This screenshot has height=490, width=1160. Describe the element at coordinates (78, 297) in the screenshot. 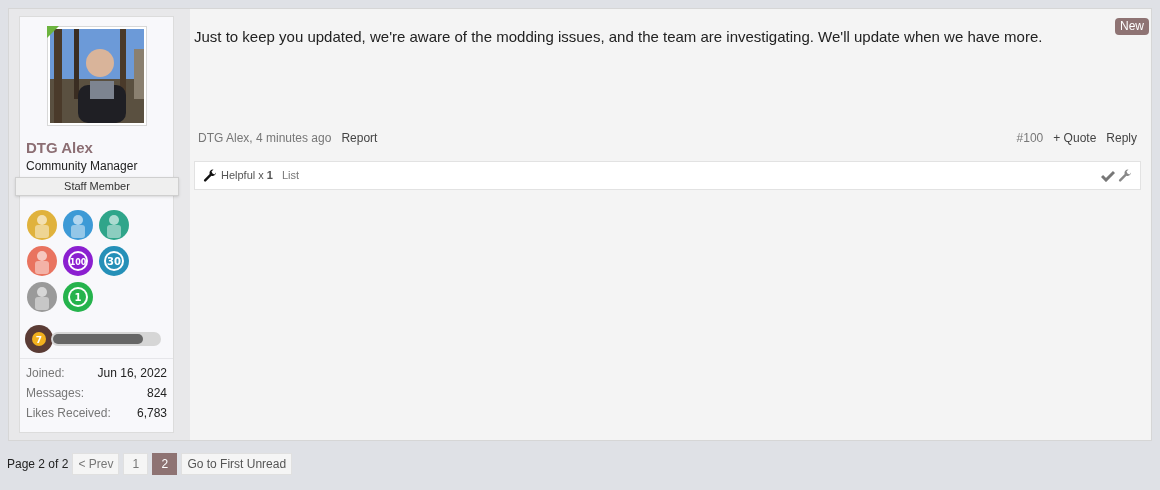

I see `speech-bubble-trophy-icon: 1` at that location.